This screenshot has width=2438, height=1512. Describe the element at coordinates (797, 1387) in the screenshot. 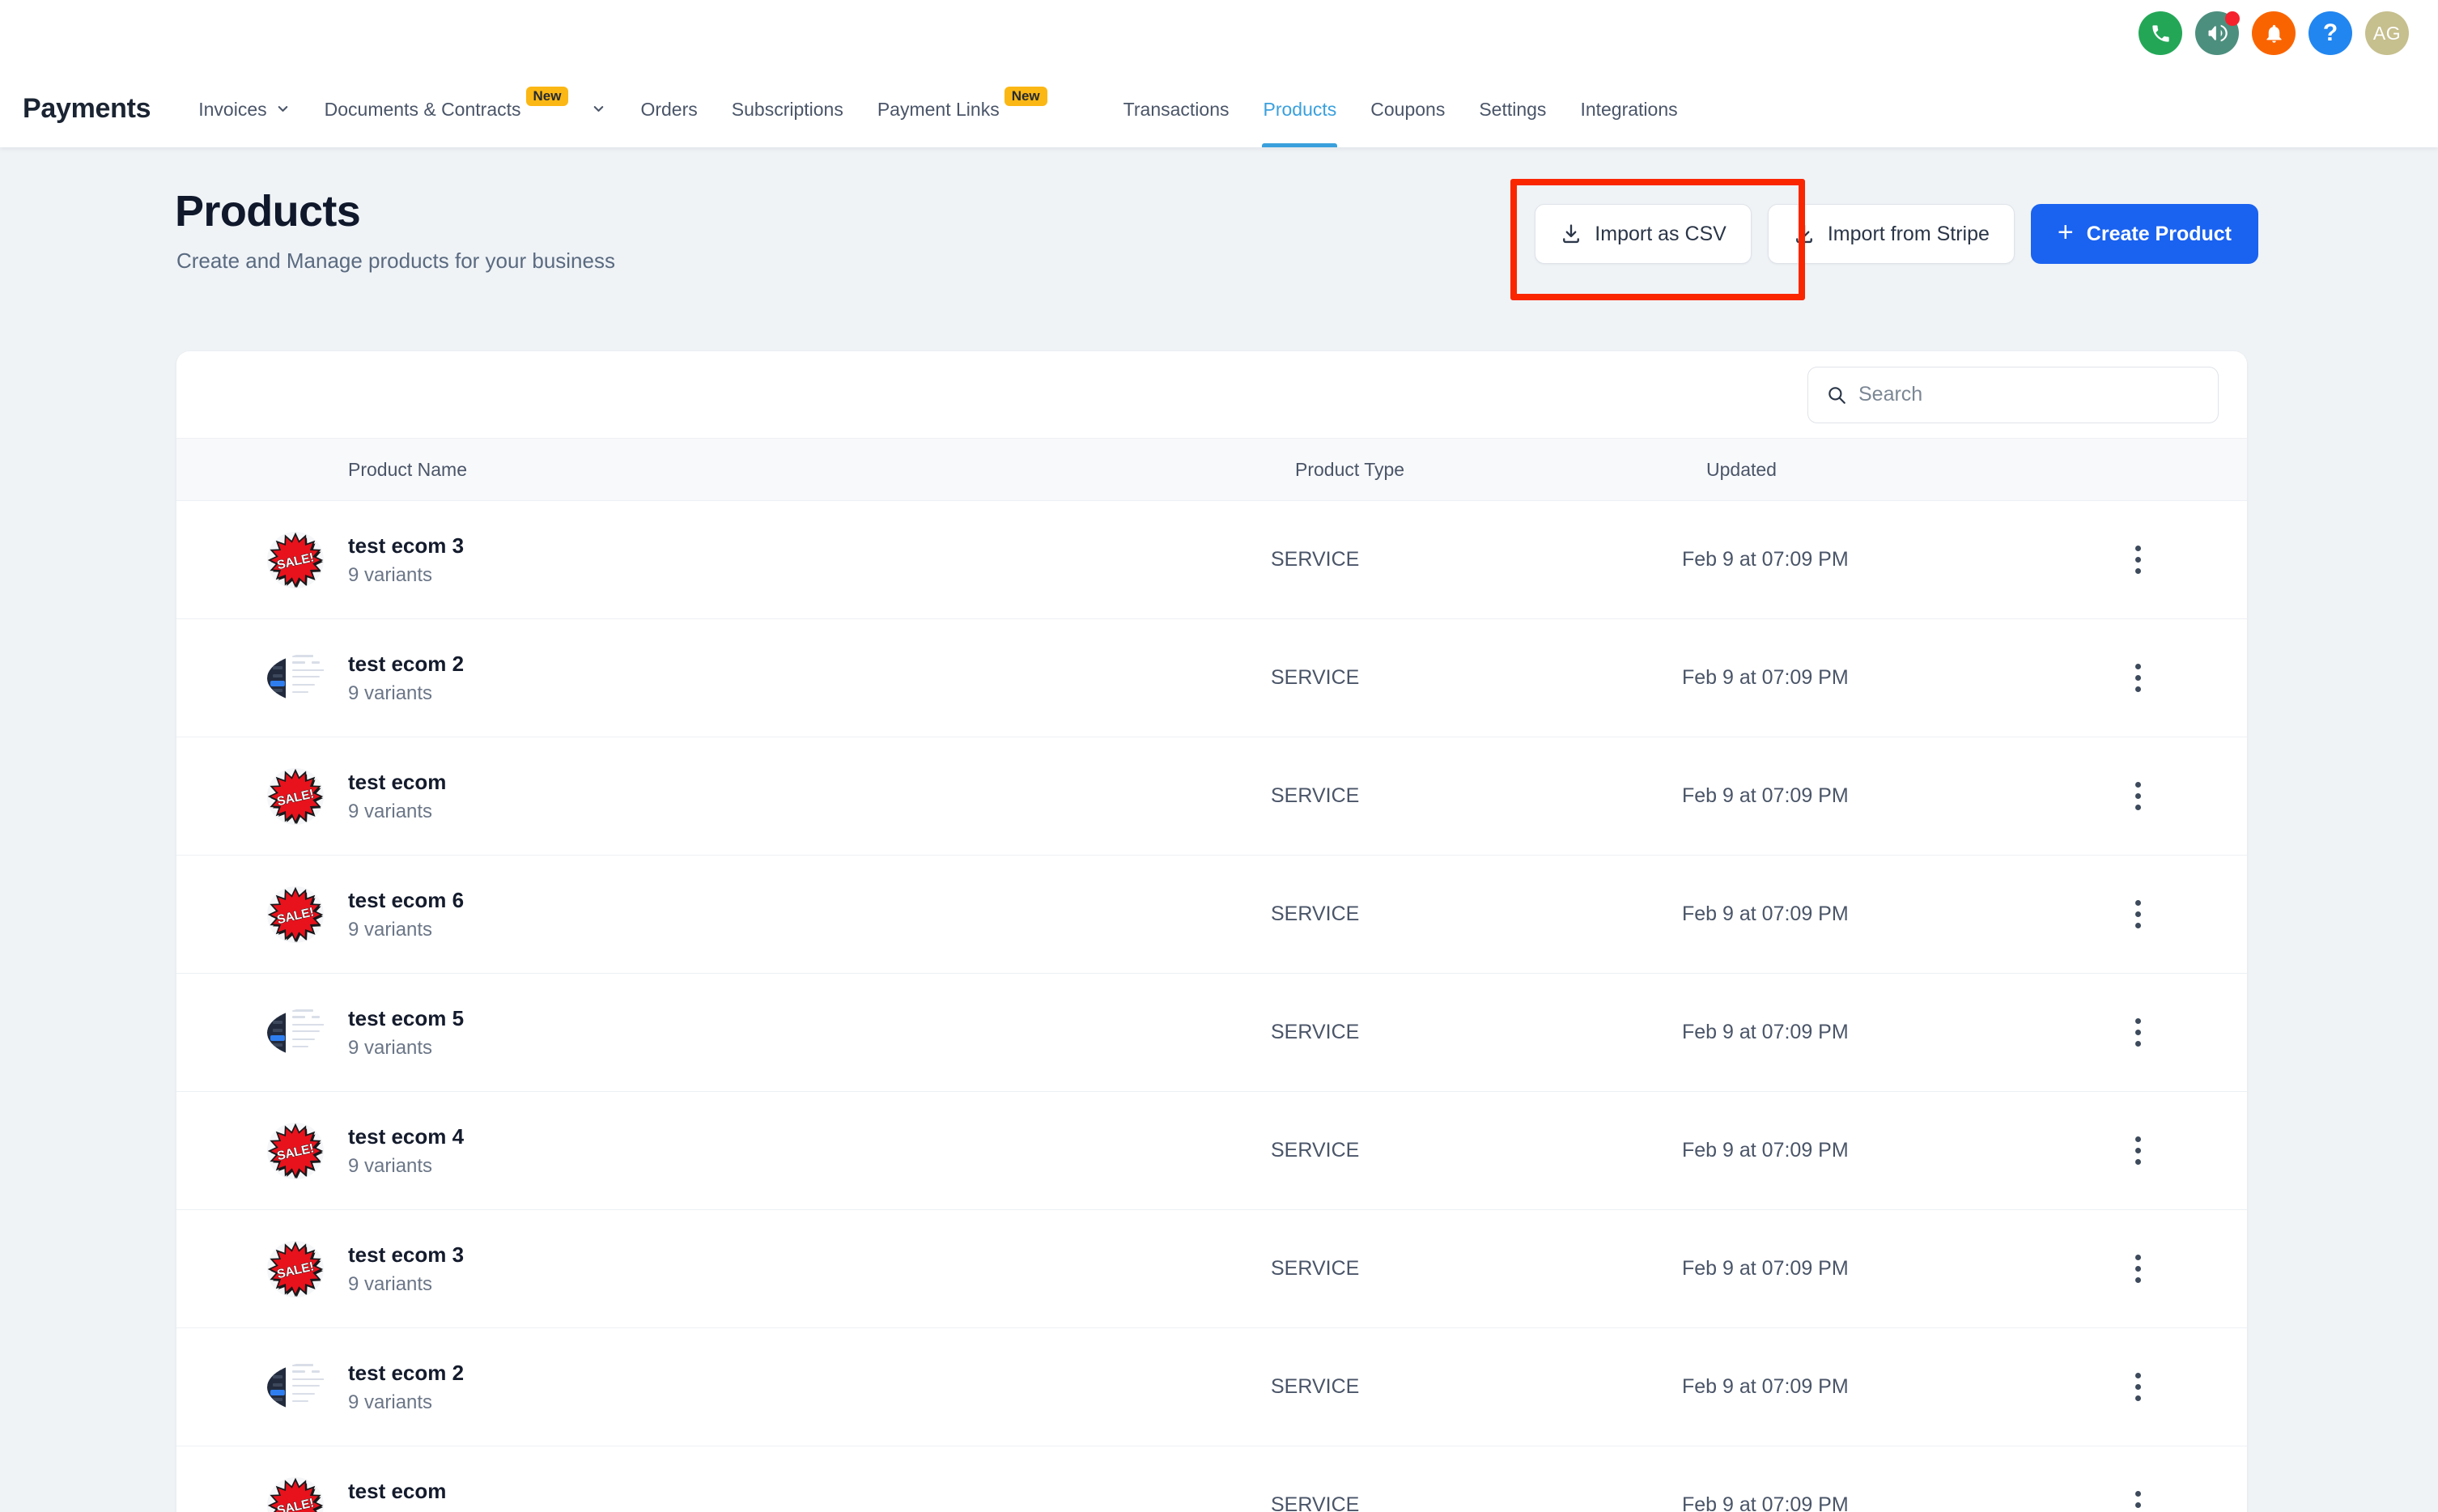

I see `product-name-cell: test ecom 2 9 variants` at that location.